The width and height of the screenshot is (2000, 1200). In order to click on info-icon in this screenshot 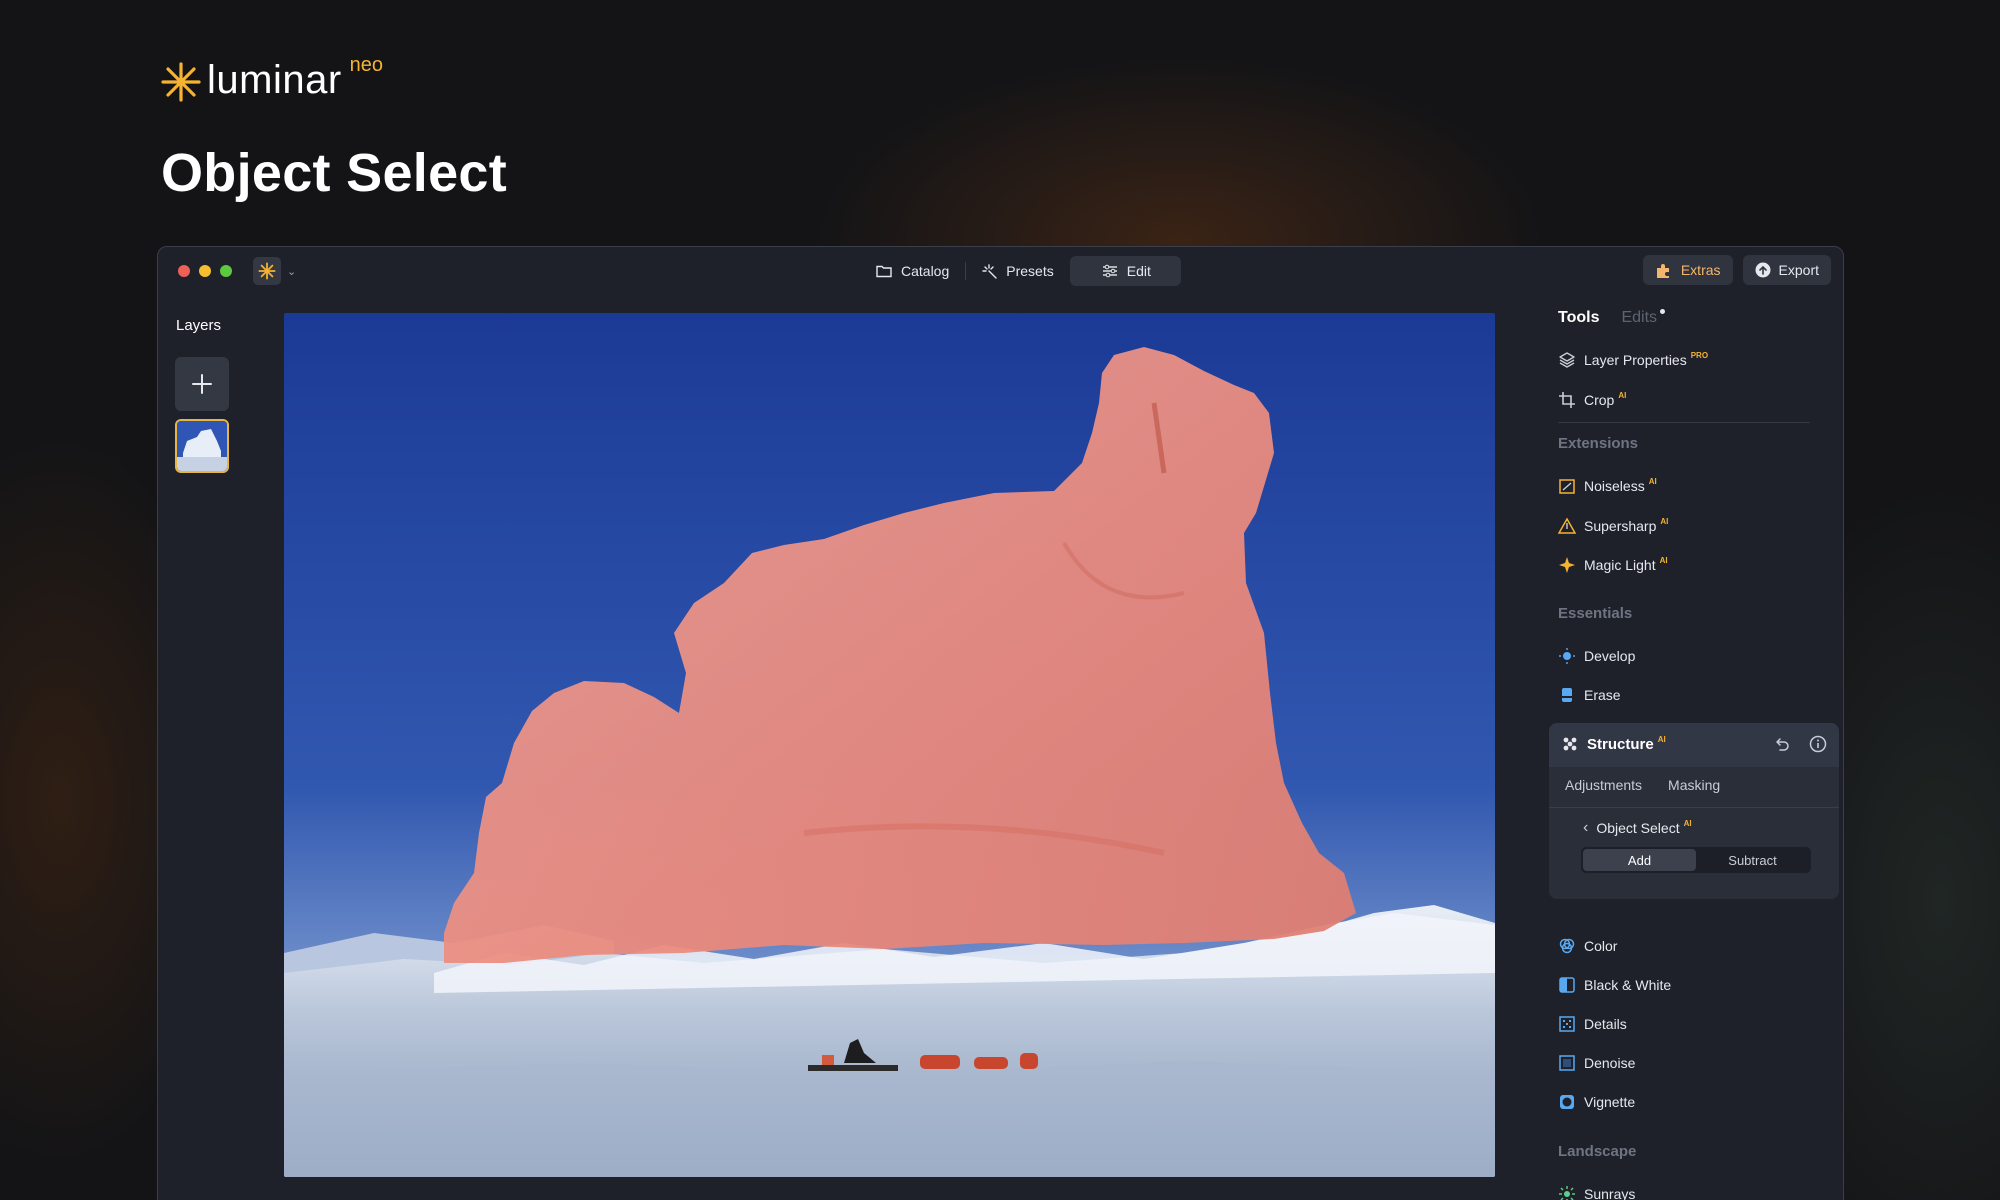, I will do `click(1818, 744)`.